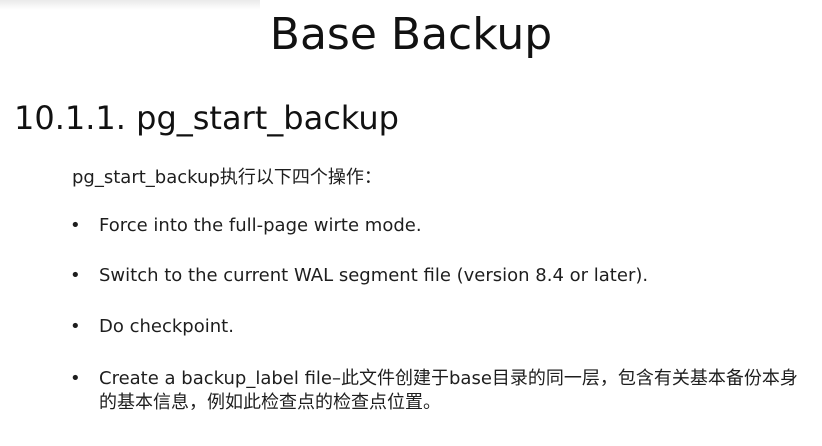 The height and width of the screenshot is (446, 822). What do you see at coordinates (166, 326) in the screenshot?
I see `bullet-text: Do checkpoint.` at bounding box center [166, 326].